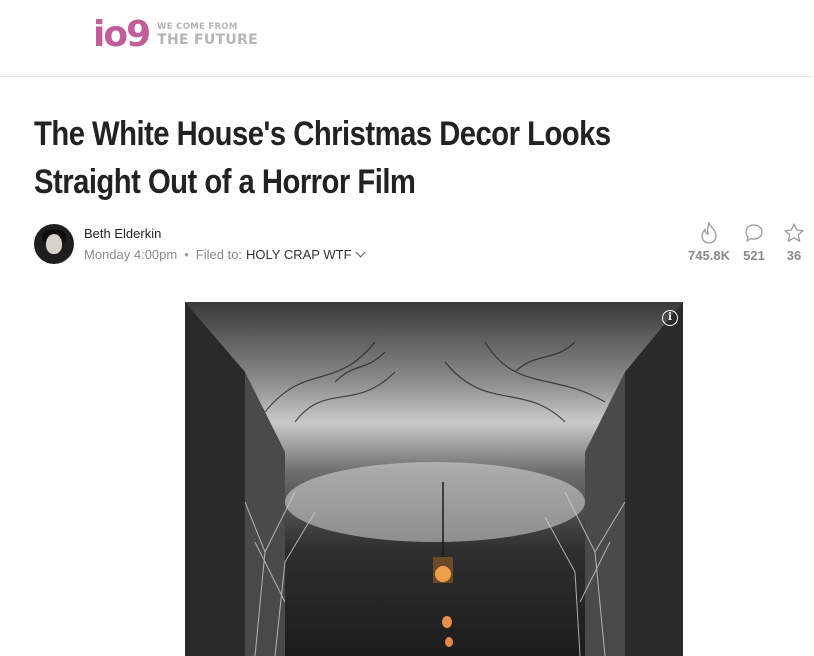 The width and height of the screenshot is (814, 656). I want to click on tagline: WE COME FROM THE FUTURE, so click(207, 35).